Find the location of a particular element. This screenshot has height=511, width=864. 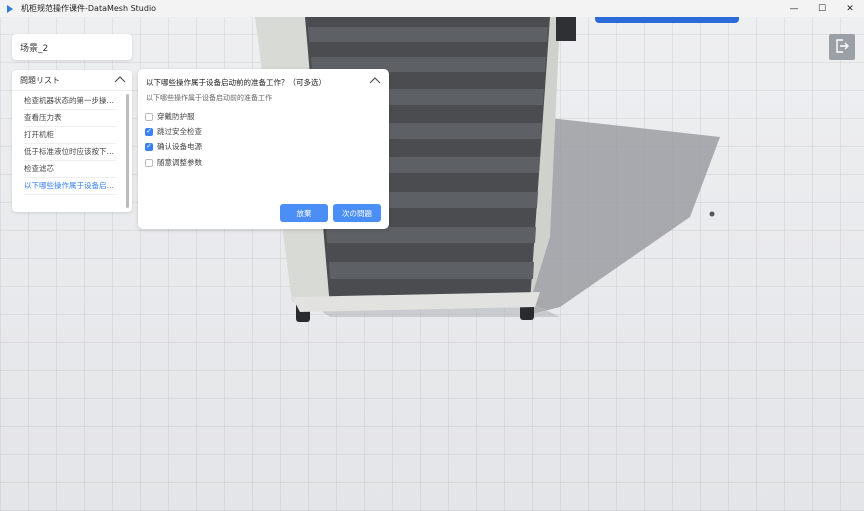

option-label: 确认设备电源 is located at coordinates (179, 146).